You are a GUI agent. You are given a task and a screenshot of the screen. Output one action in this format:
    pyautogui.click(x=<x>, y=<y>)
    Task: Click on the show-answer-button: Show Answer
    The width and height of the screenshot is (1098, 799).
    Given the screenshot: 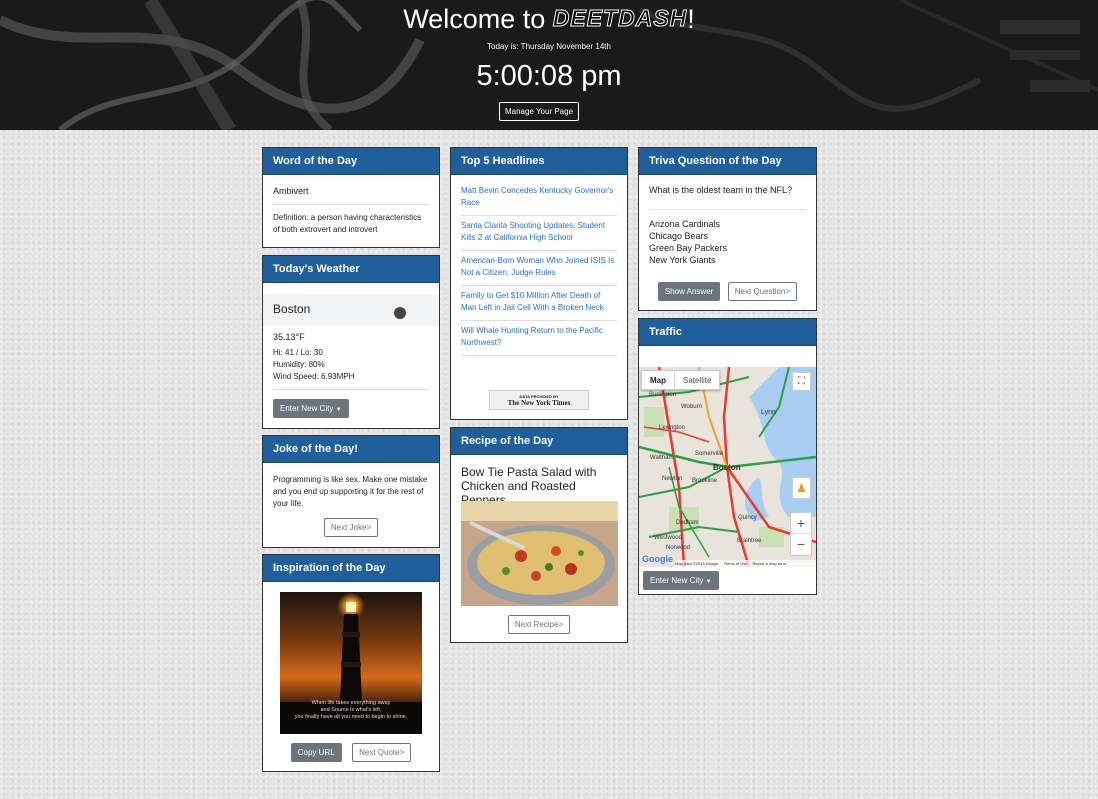 What is the action you would take?
    pyautogui.click(x=689, y=291)
    